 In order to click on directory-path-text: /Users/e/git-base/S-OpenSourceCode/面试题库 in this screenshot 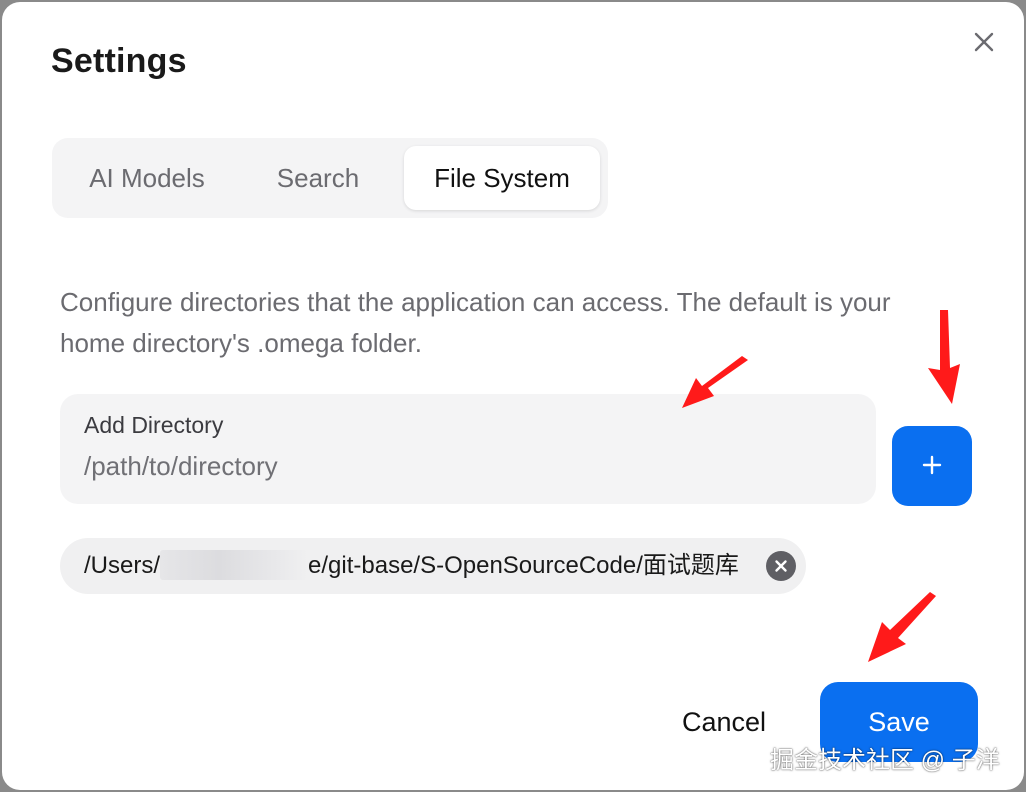, I will do `click(411, 566)`.